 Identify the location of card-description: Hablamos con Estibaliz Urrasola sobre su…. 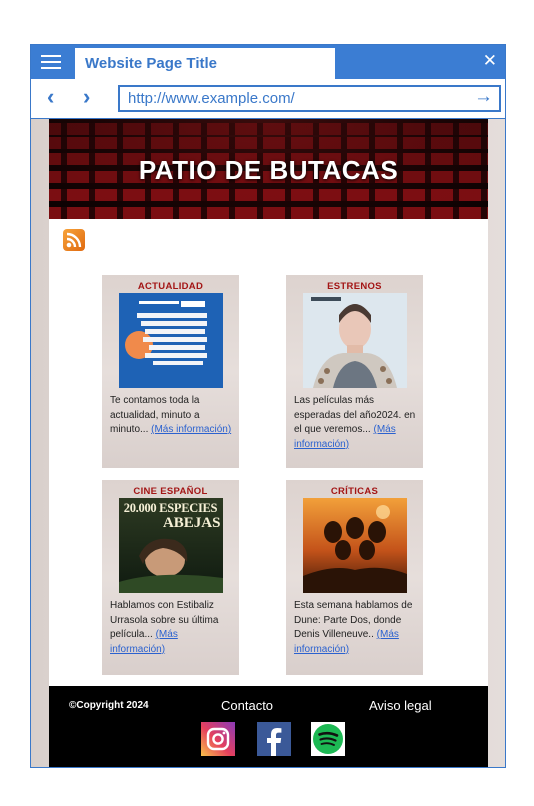
(170, 628).